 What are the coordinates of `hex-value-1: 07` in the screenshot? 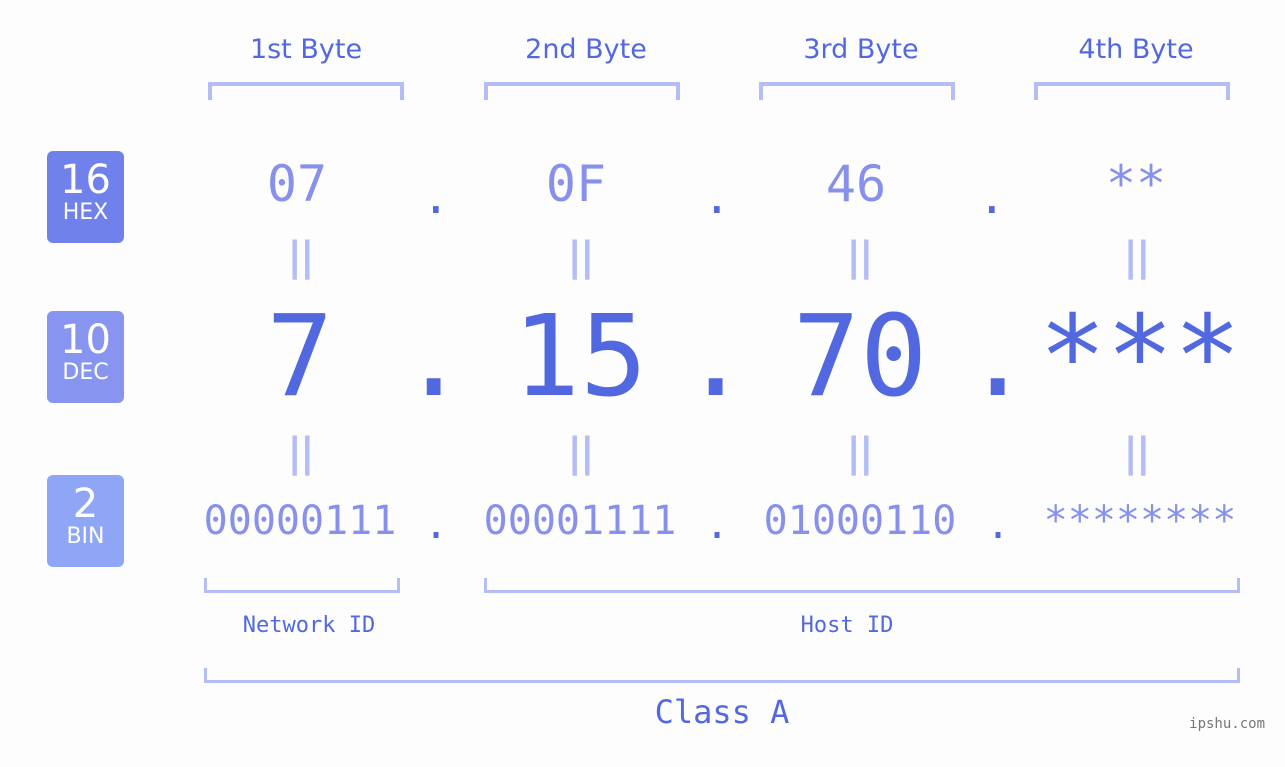 It's located at (297, 184).